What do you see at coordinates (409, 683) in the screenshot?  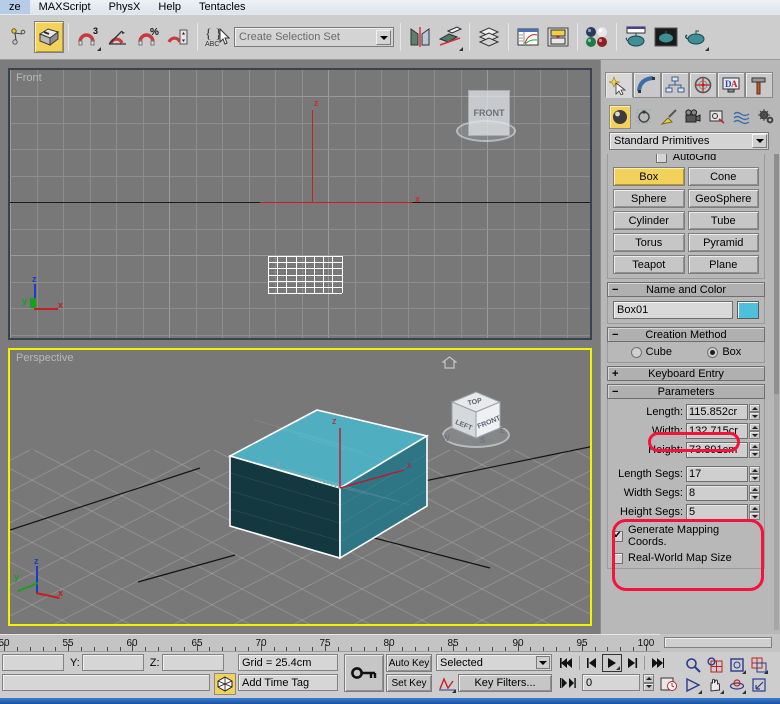 I see `set-key-button: Set Key` at bounding box center [409, 683].